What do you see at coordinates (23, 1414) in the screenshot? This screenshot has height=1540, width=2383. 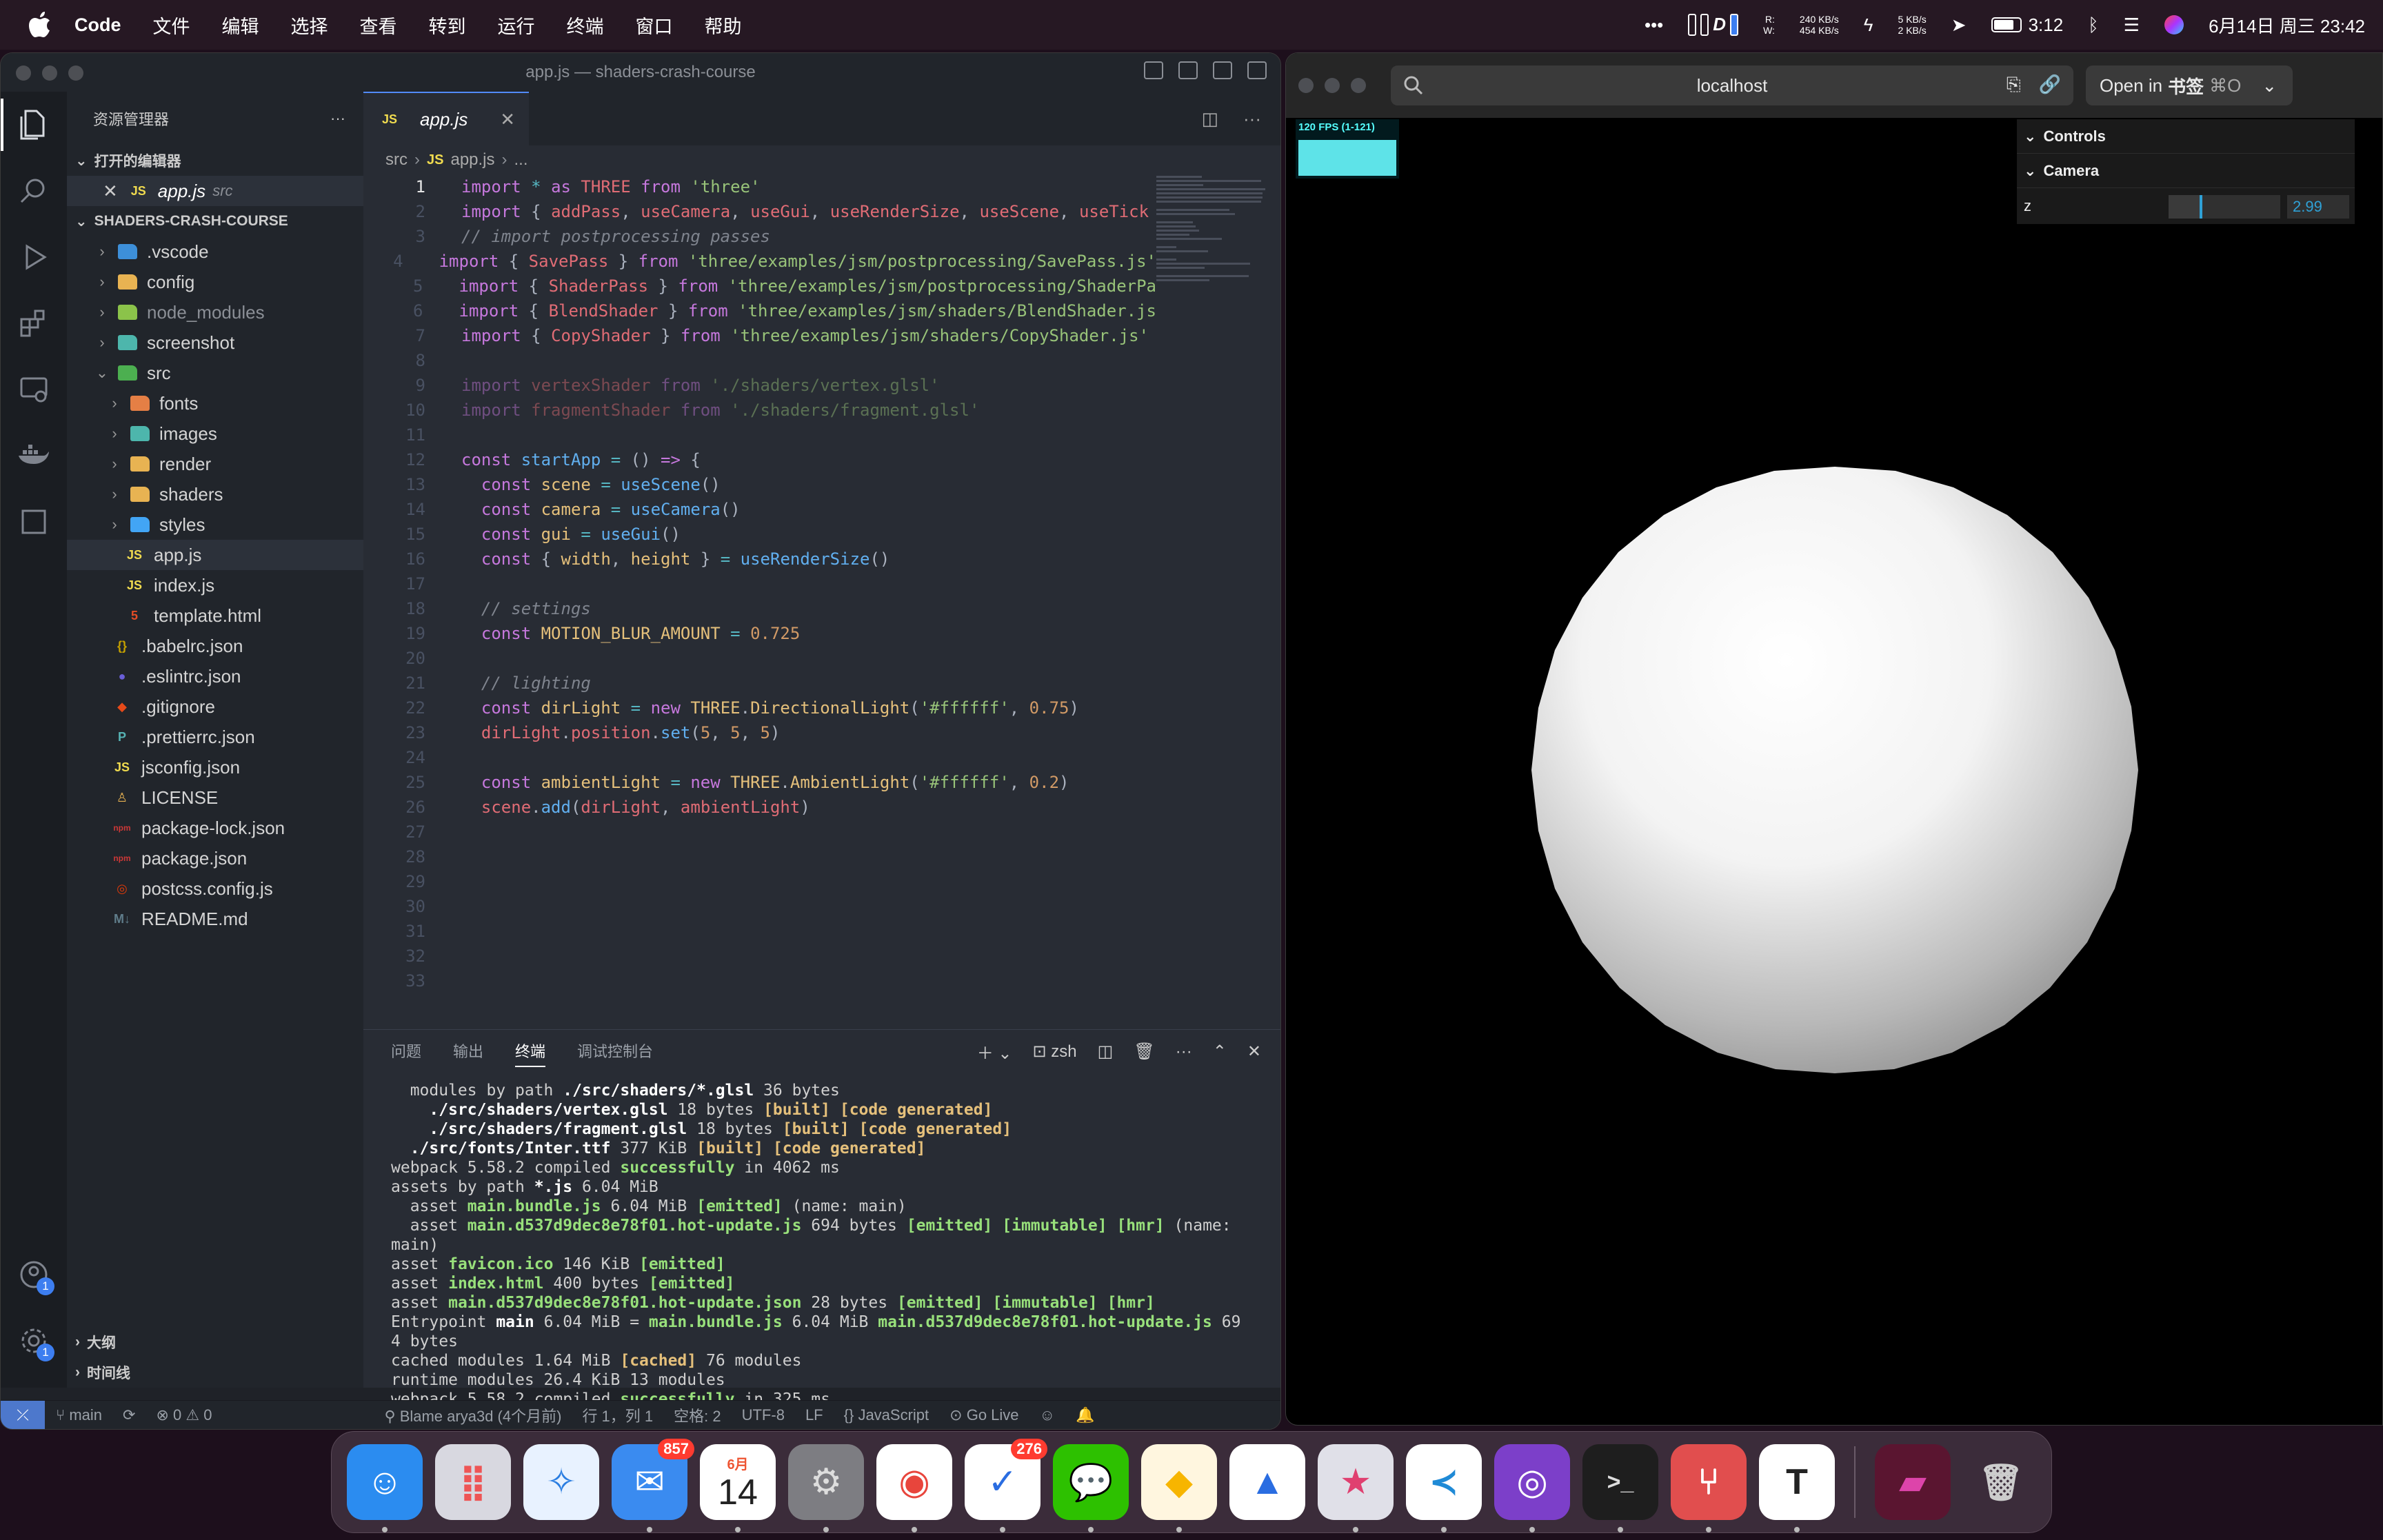 I see `remote-icon: ⤫` at bounding box center [23, 1414].